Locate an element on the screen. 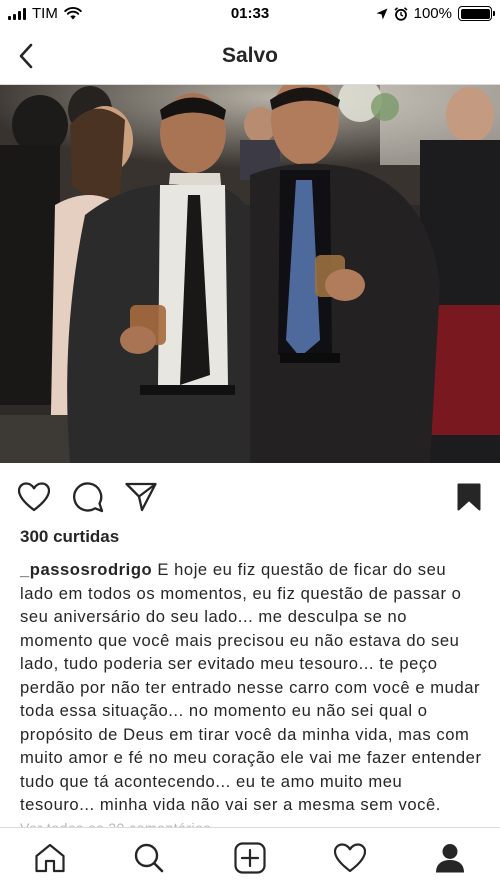 This screenshot has height=888, width=500. comment-button is located at coordinates (88, 497).